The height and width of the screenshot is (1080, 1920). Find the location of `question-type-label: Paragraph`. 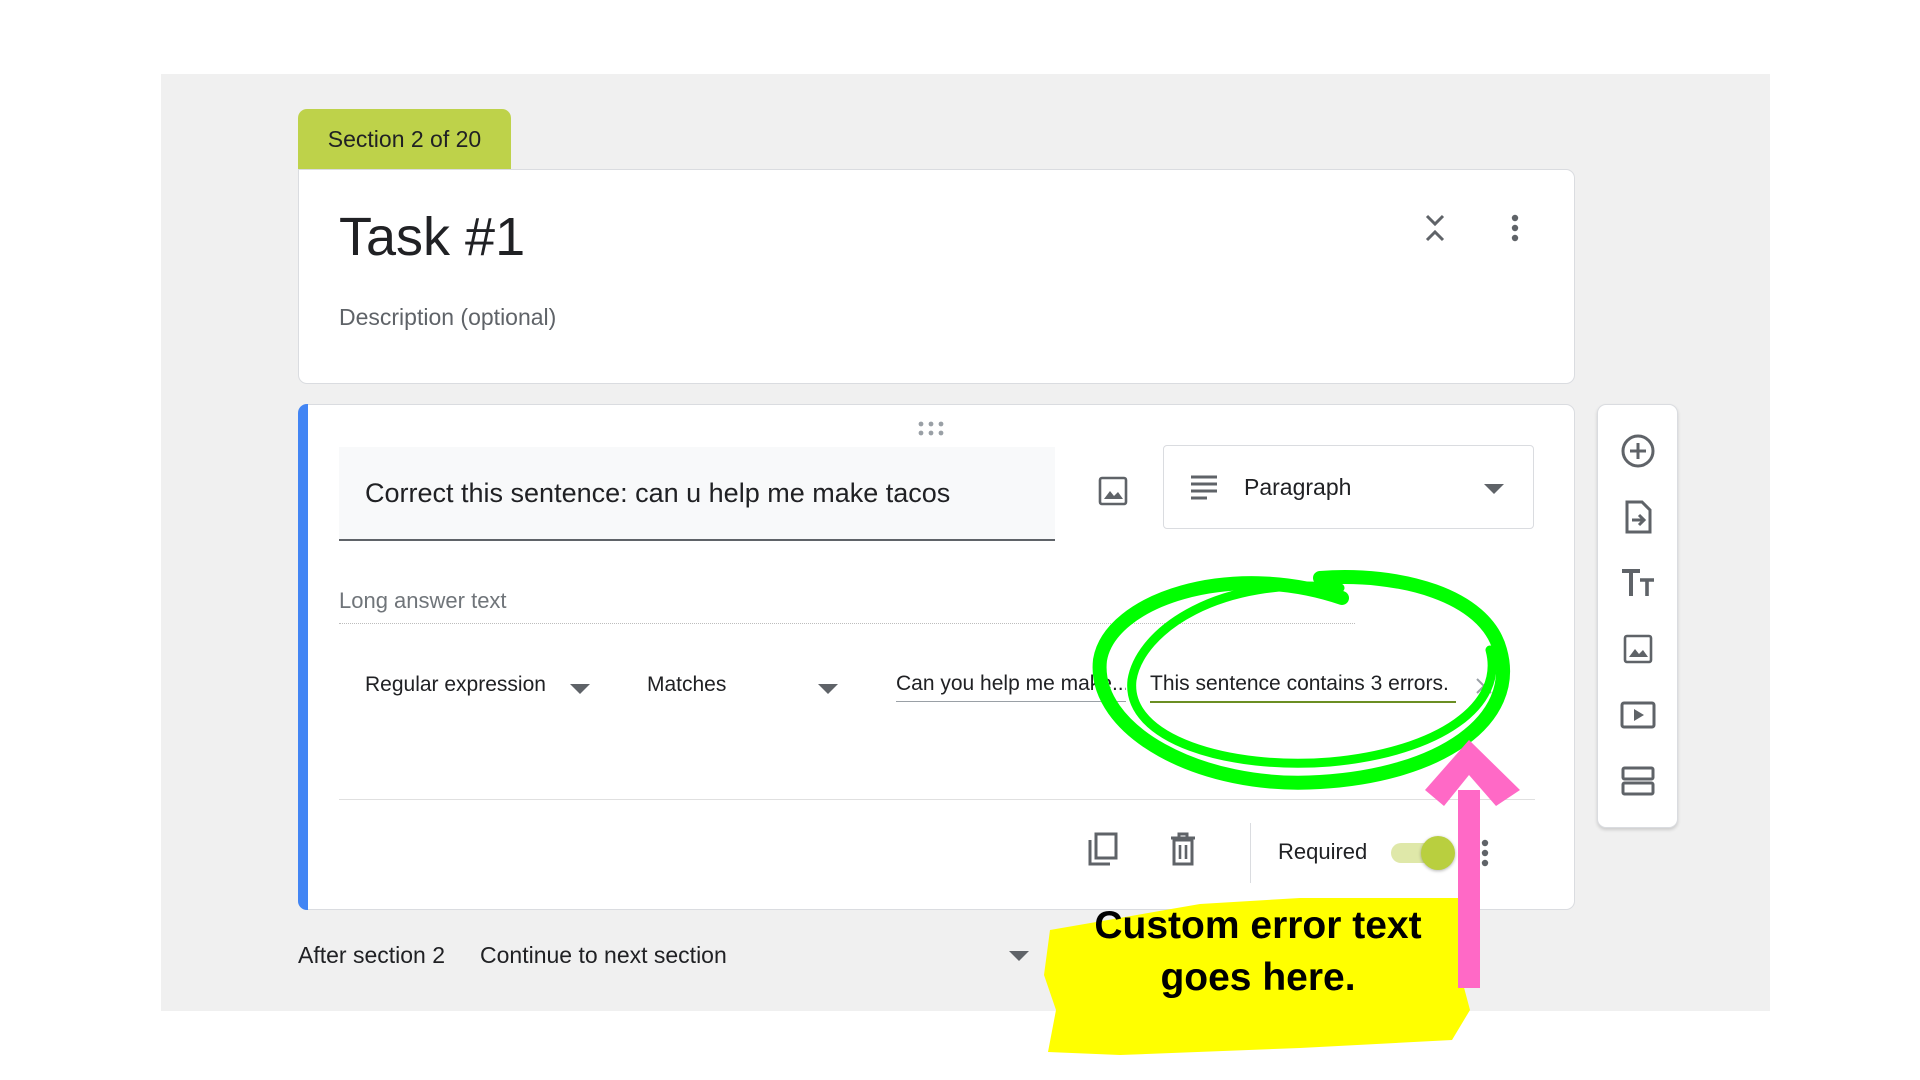

question-type-label: Paragraph is located at coordinates (1298, 487).